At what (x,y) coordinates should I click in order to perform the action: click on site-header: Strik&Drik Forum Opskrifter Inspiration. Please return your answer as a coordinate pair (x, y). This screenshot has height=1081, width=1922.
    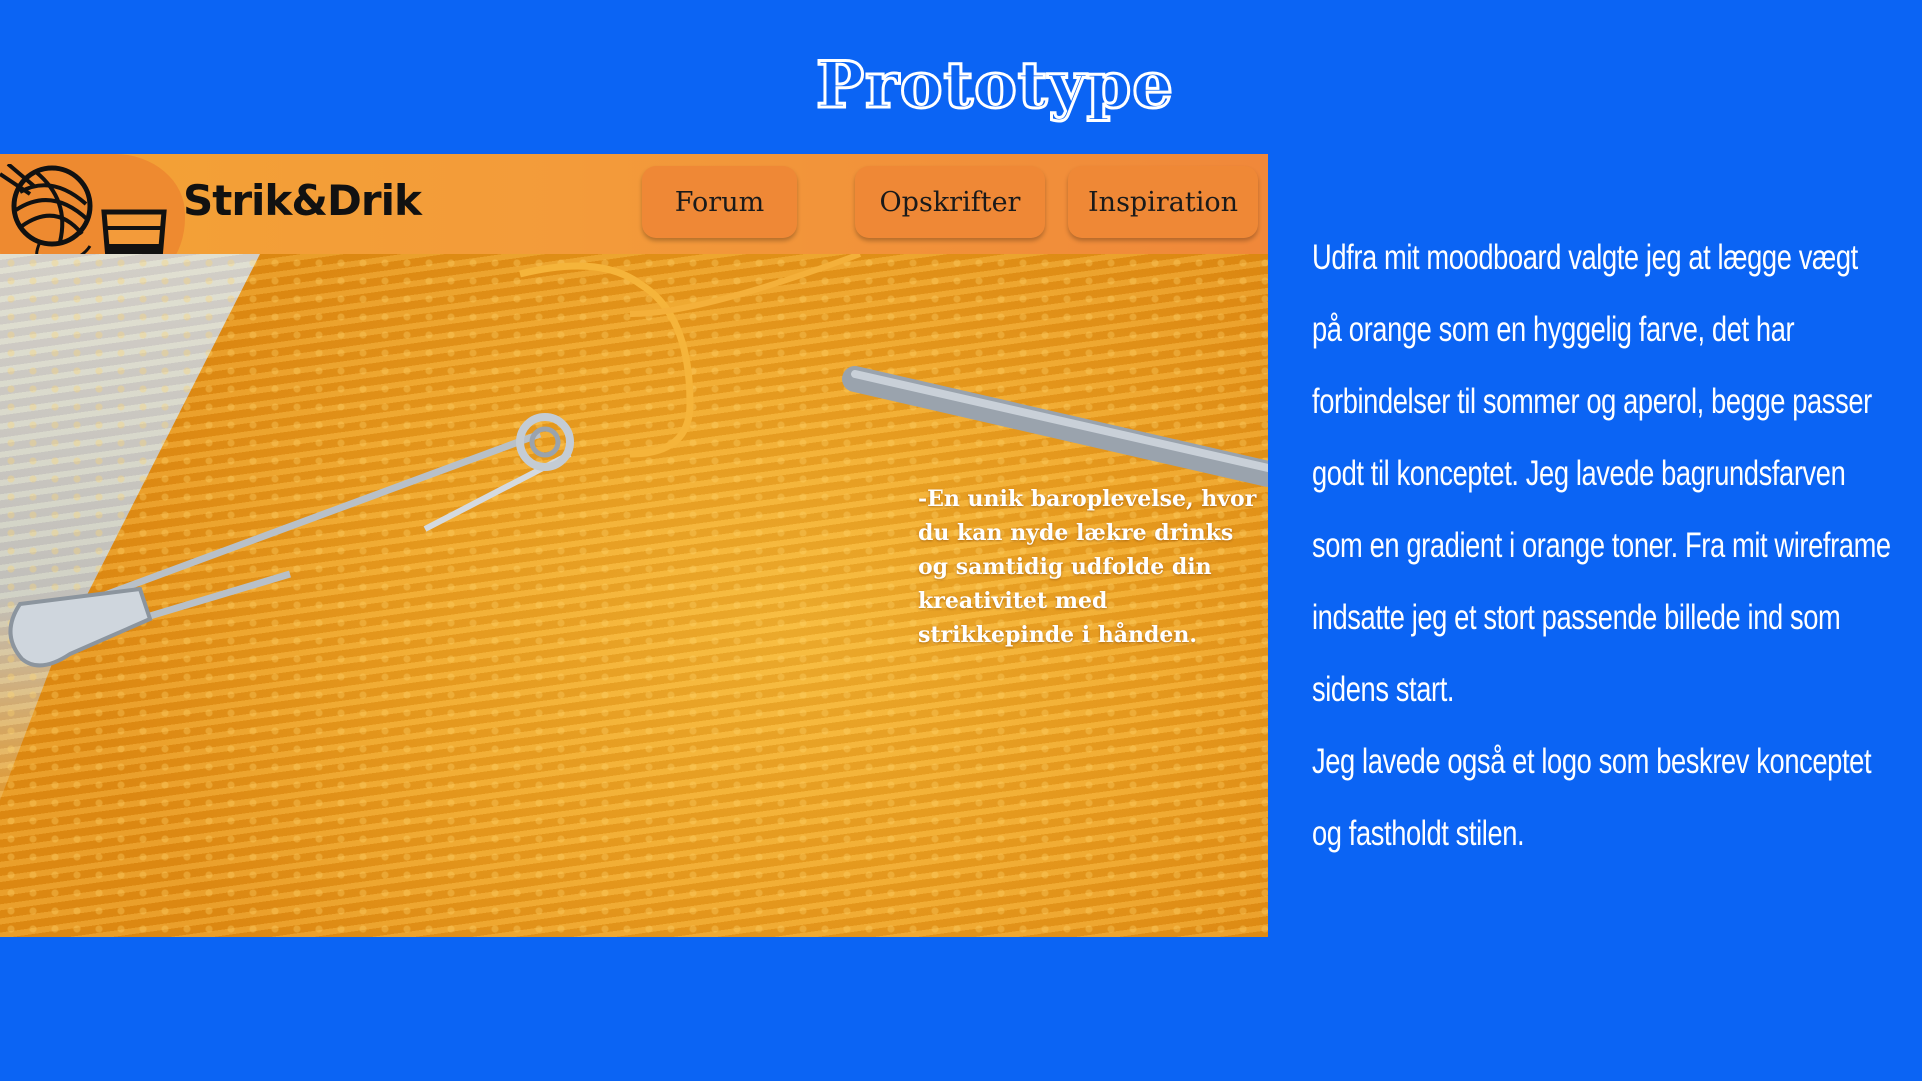
    Looking at the image, I should click on (634, 221).